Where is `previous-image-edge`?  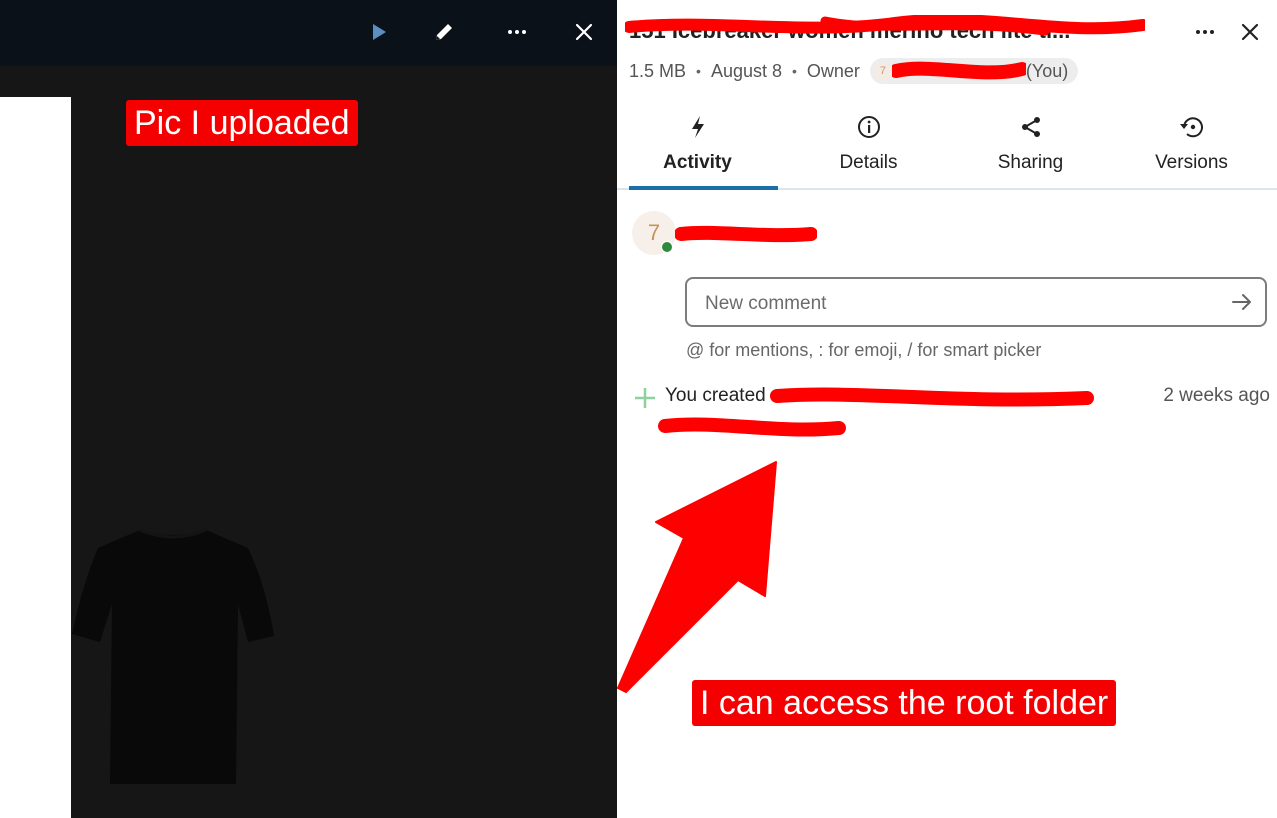
previous-image-edge is located at coordinates (35, 457).